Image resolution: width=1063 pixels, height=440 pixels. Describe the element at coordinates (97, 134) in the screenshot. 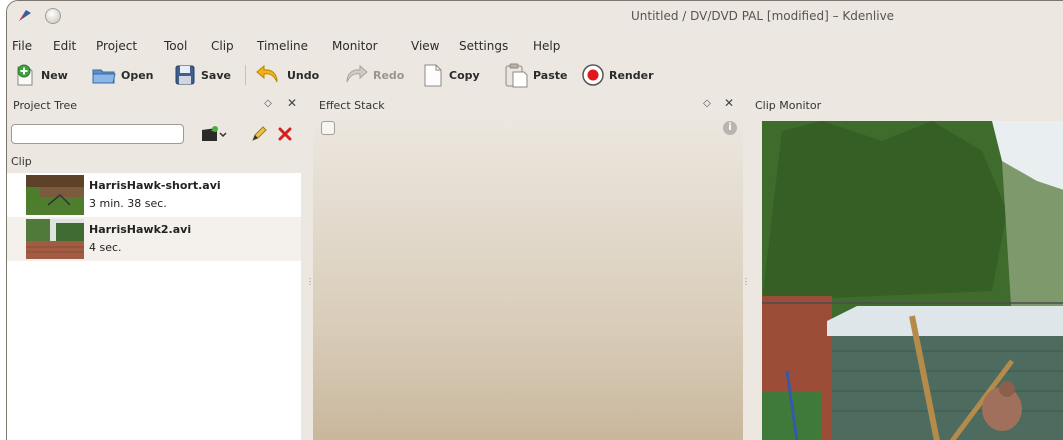

I see `project-tree-search-input` at that location.